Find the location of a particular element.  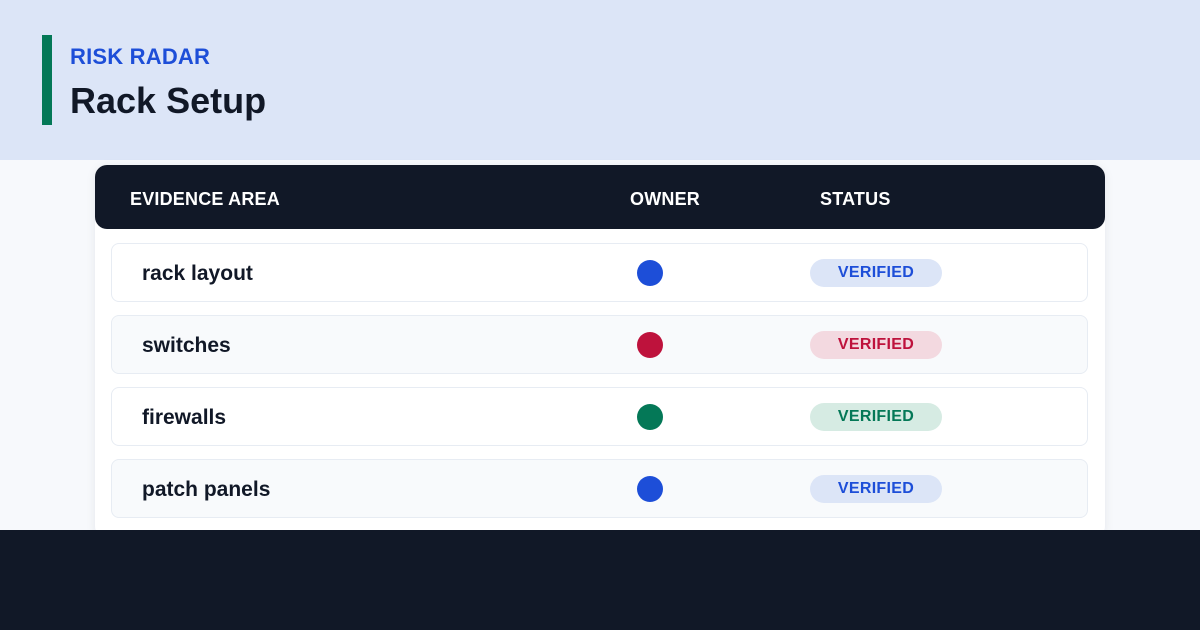

column-header-evidence-area: EVIDENCE AREA is located at coordinates (205, 199).